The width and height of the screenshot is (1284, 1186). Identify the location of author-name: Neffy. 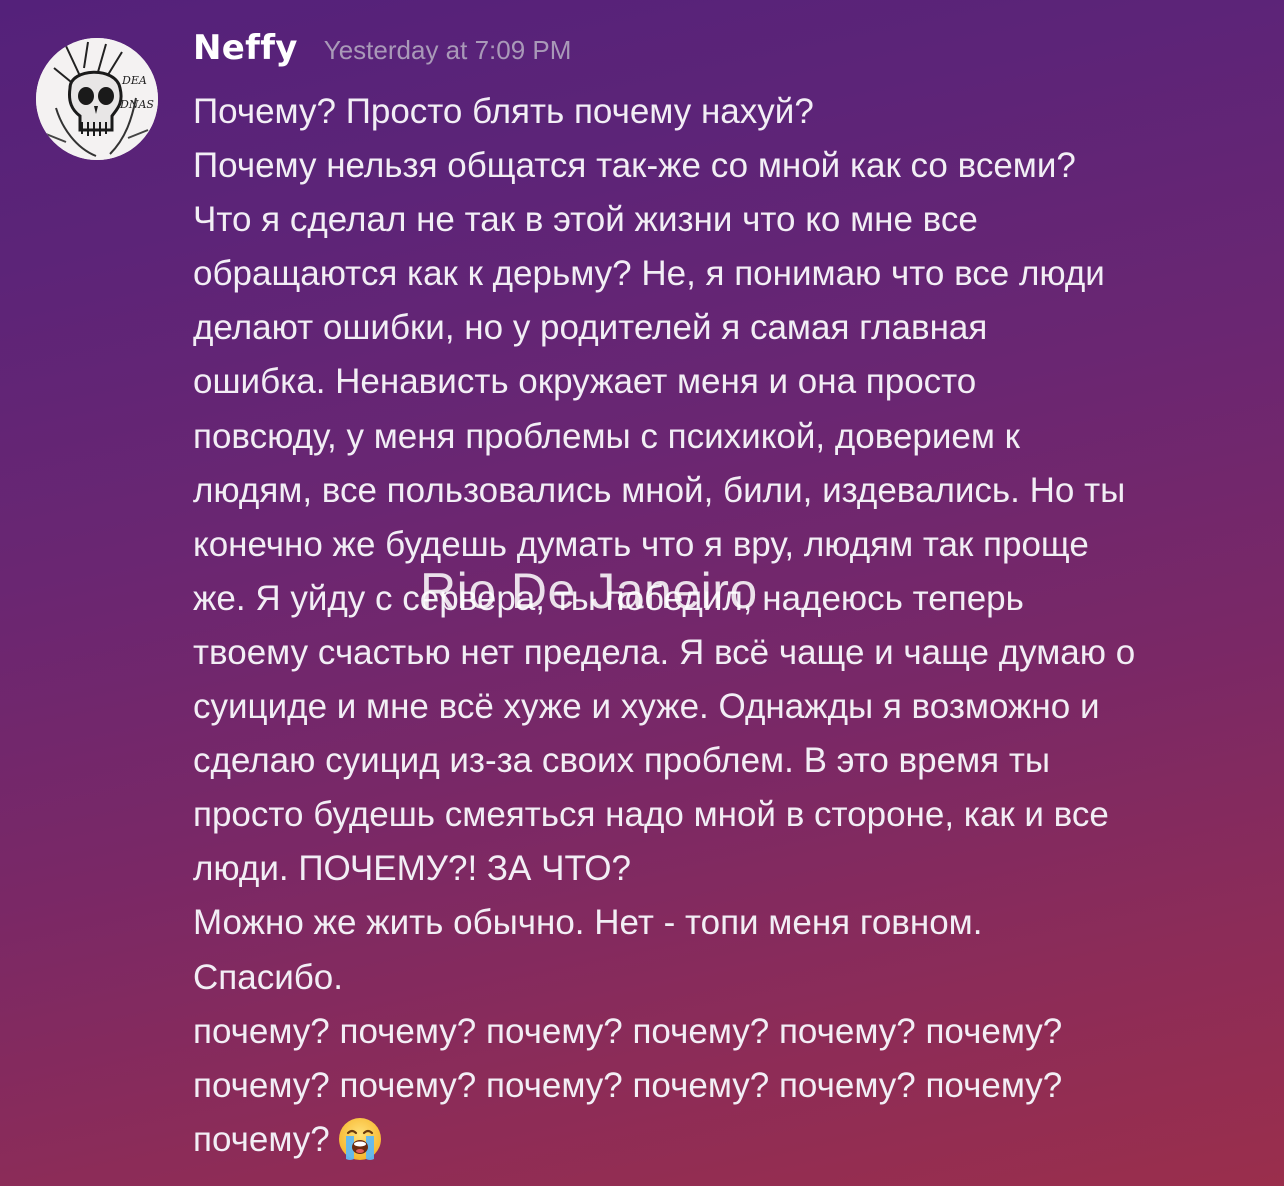
(245, 48).